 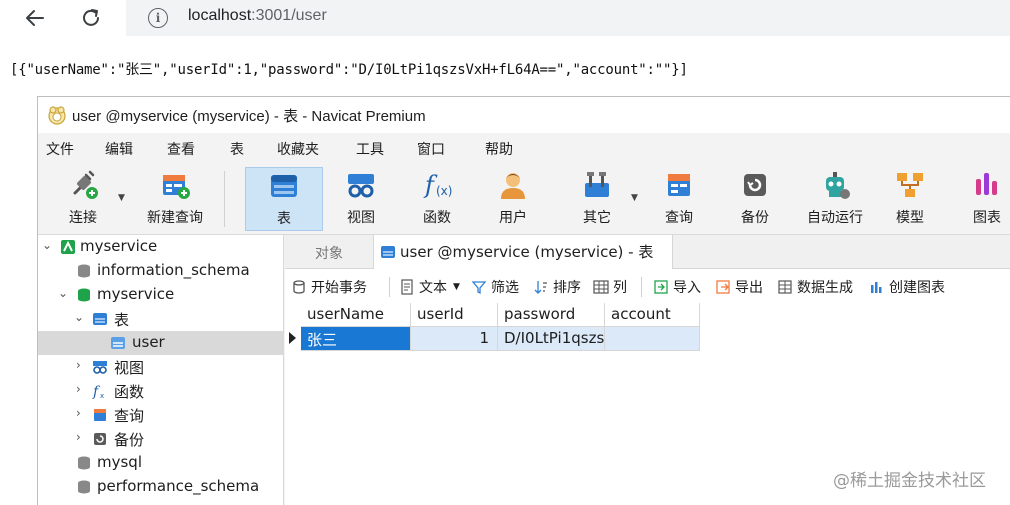 What do you see at coordinates (567, 288) in the screenshot?
I see `sort-label: 排序` at bounding box center [567, 288].